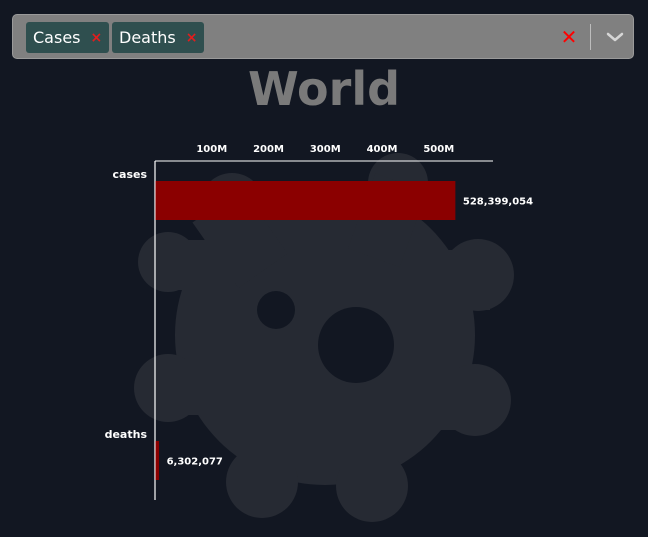 The image size is (648, 537). I want to click on x-tick-label: 100M, so click(211, 149).